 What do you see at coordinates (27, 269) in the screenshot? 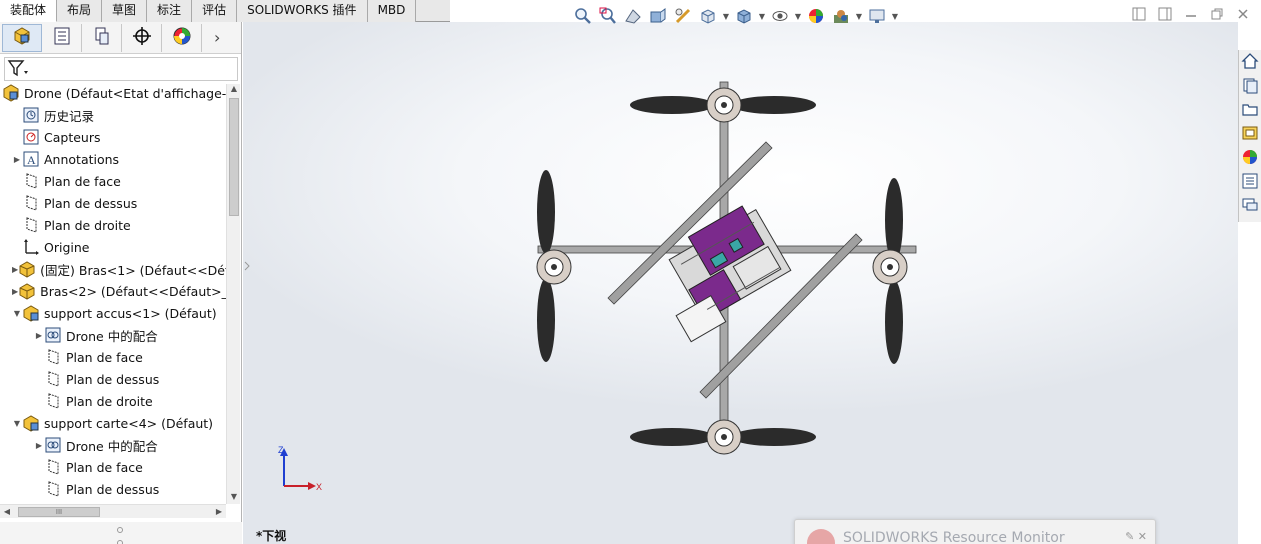
I see `part-icon` at bounding box center [27, 269].